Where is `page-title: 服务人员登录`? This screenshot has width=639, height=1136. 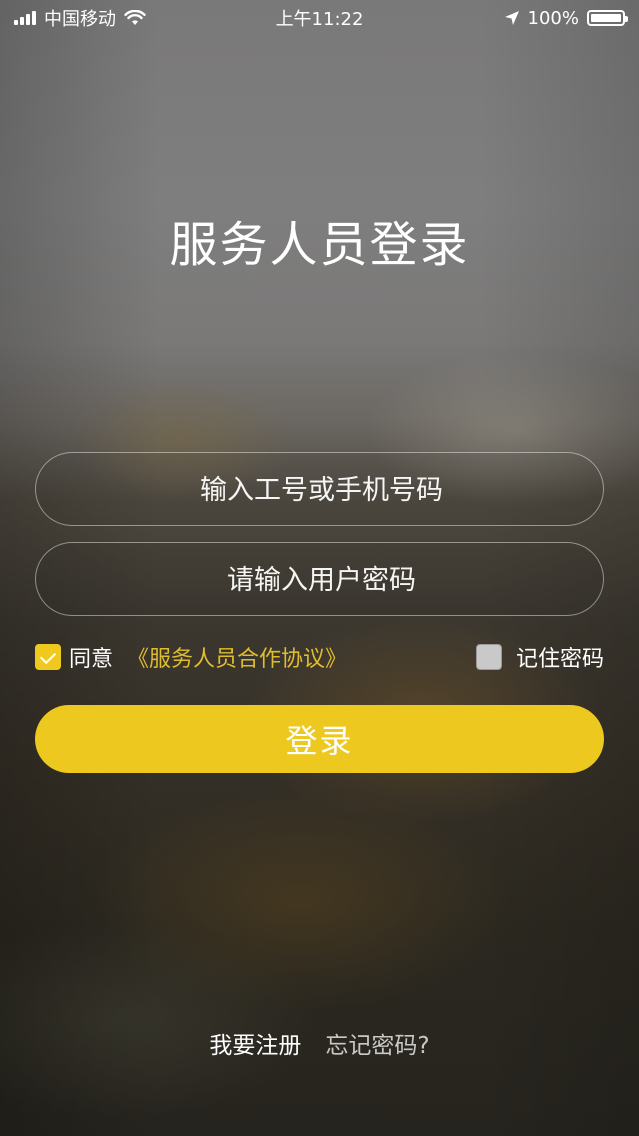 page-title: 服务人员登录 is located at coordinates (319, 245).